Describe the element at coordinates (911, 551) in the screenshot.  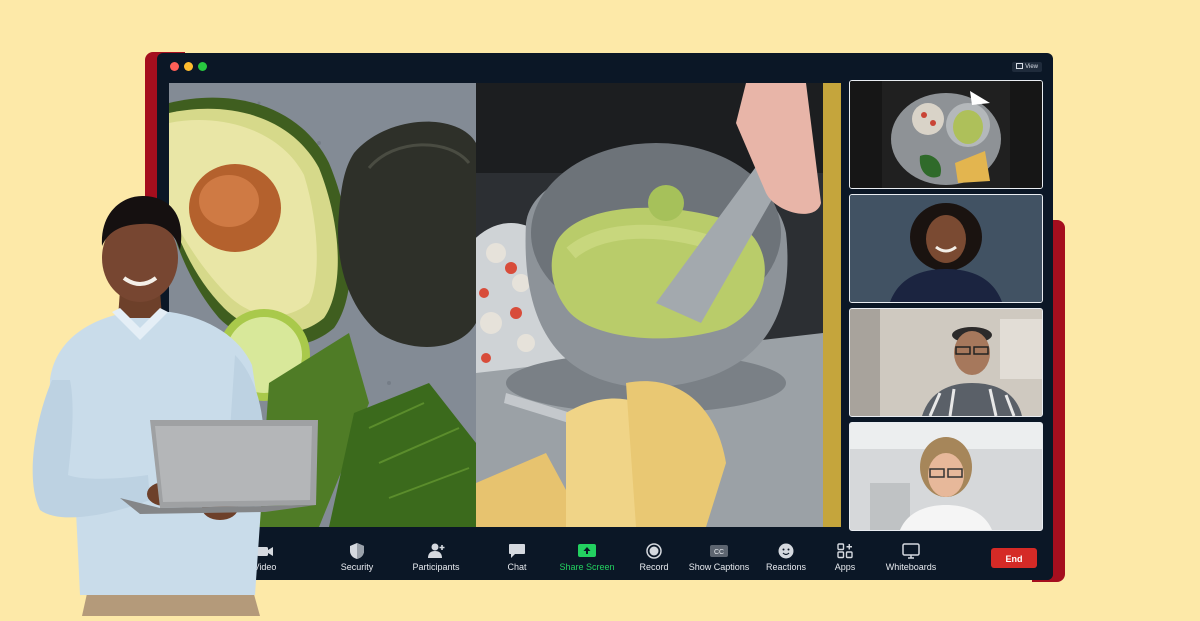
I see `whiteboard-icon` at that location.